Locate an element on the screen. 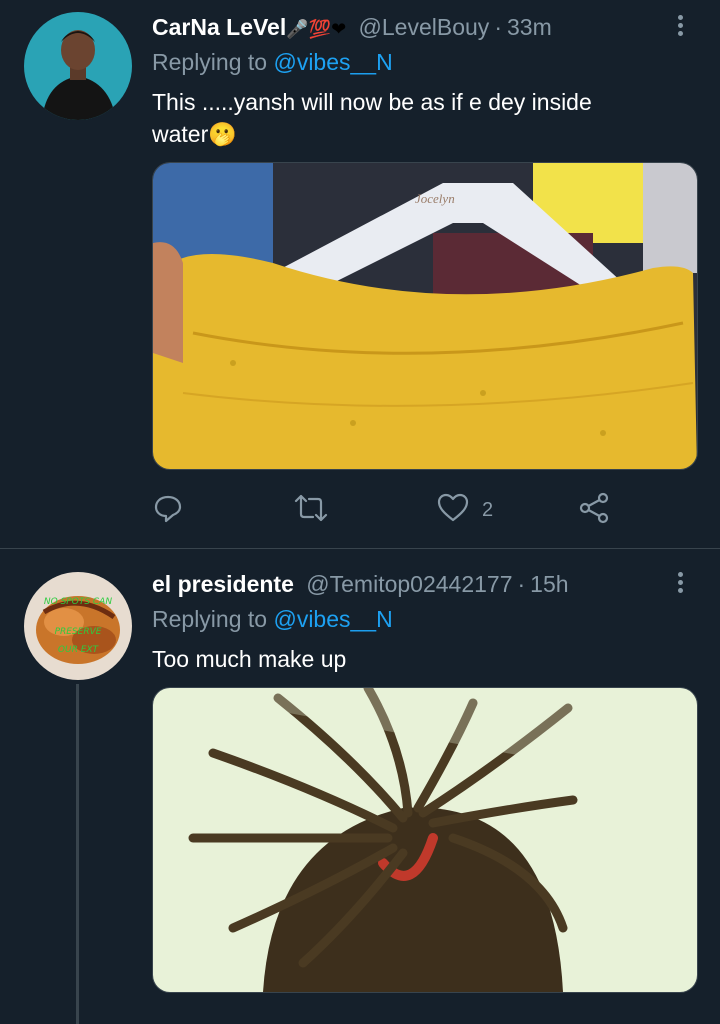  display-name: CarNa LeVel is located at coordinates (219, 27).